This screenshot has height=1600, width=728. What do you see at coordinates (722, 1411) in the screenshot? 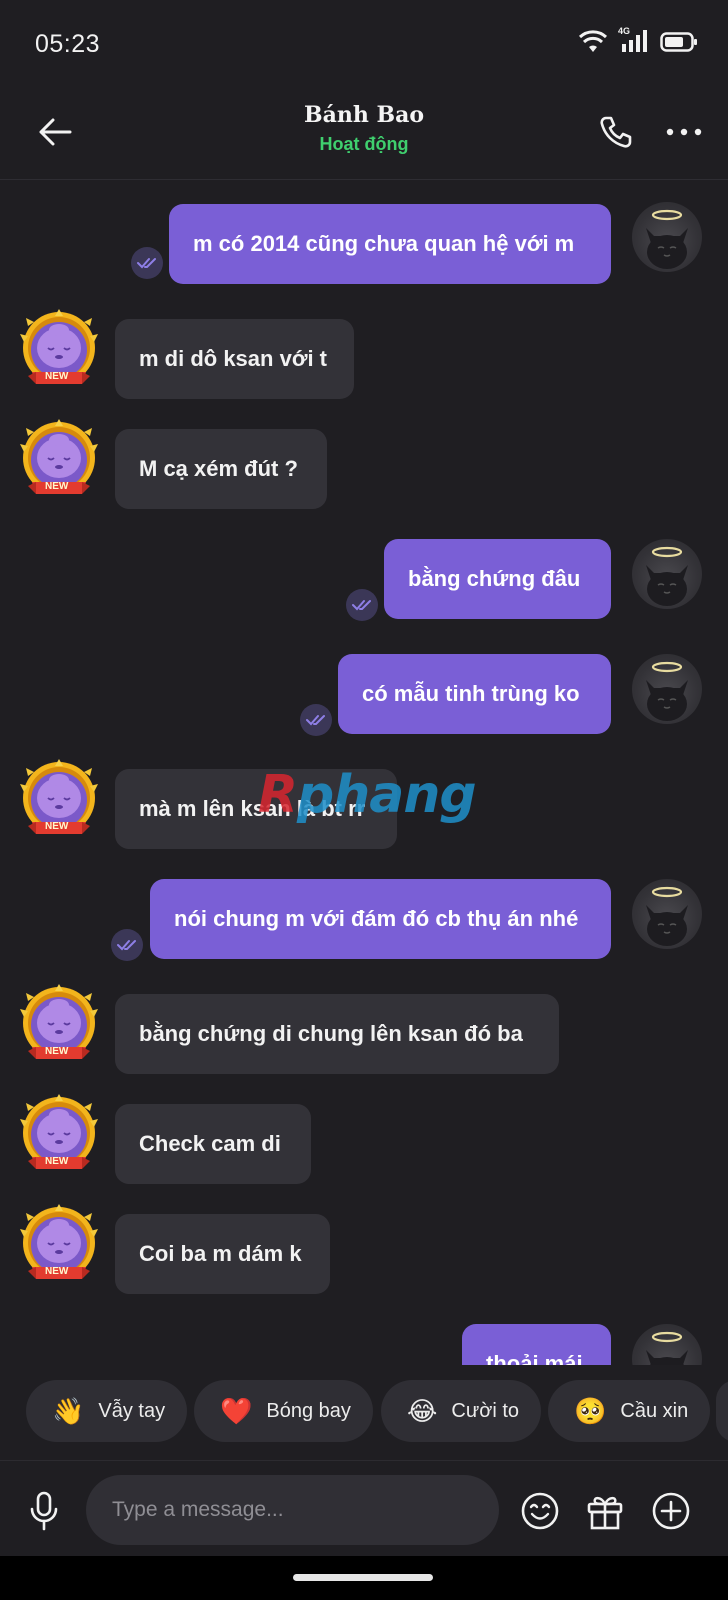
I see `reaction-chip-more` at bounding box center [722, 1411].